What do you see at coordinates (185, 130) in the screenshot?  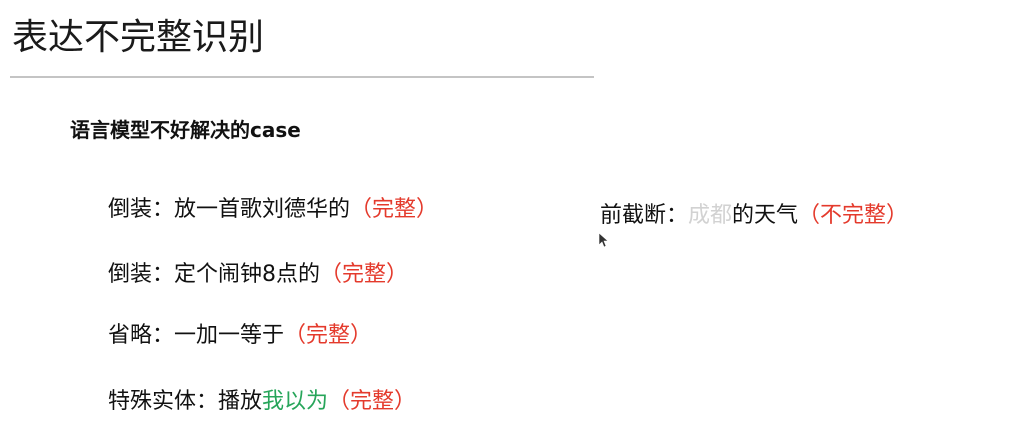 I see `section-heading: 语言模型不好解决的case` at bounding box center [185, 130].